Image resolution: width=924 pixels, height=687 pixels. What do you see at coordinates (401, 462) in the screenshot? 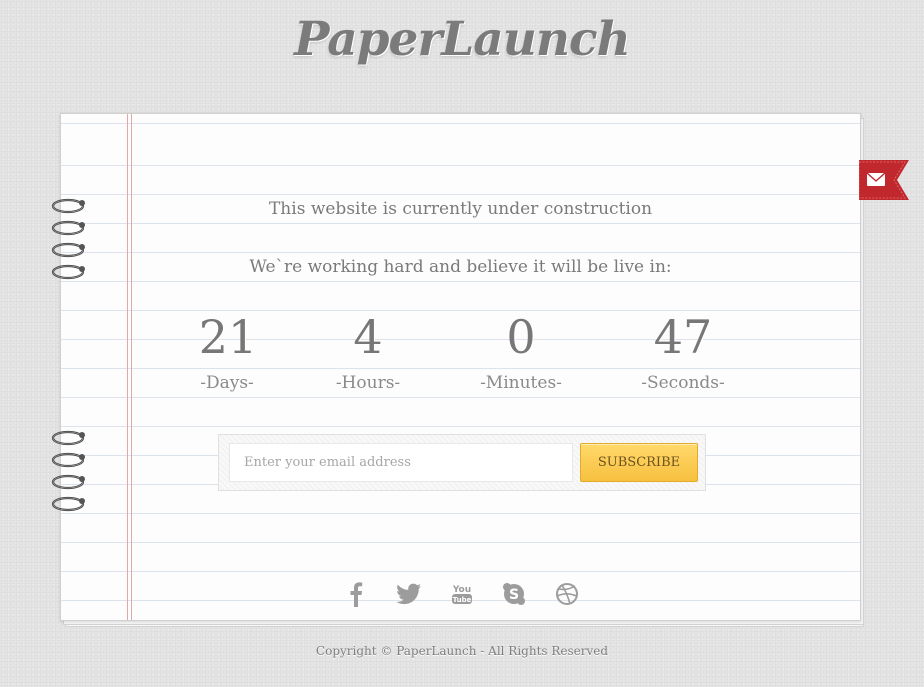
I see `email-input` at bounding box center [401, 462].